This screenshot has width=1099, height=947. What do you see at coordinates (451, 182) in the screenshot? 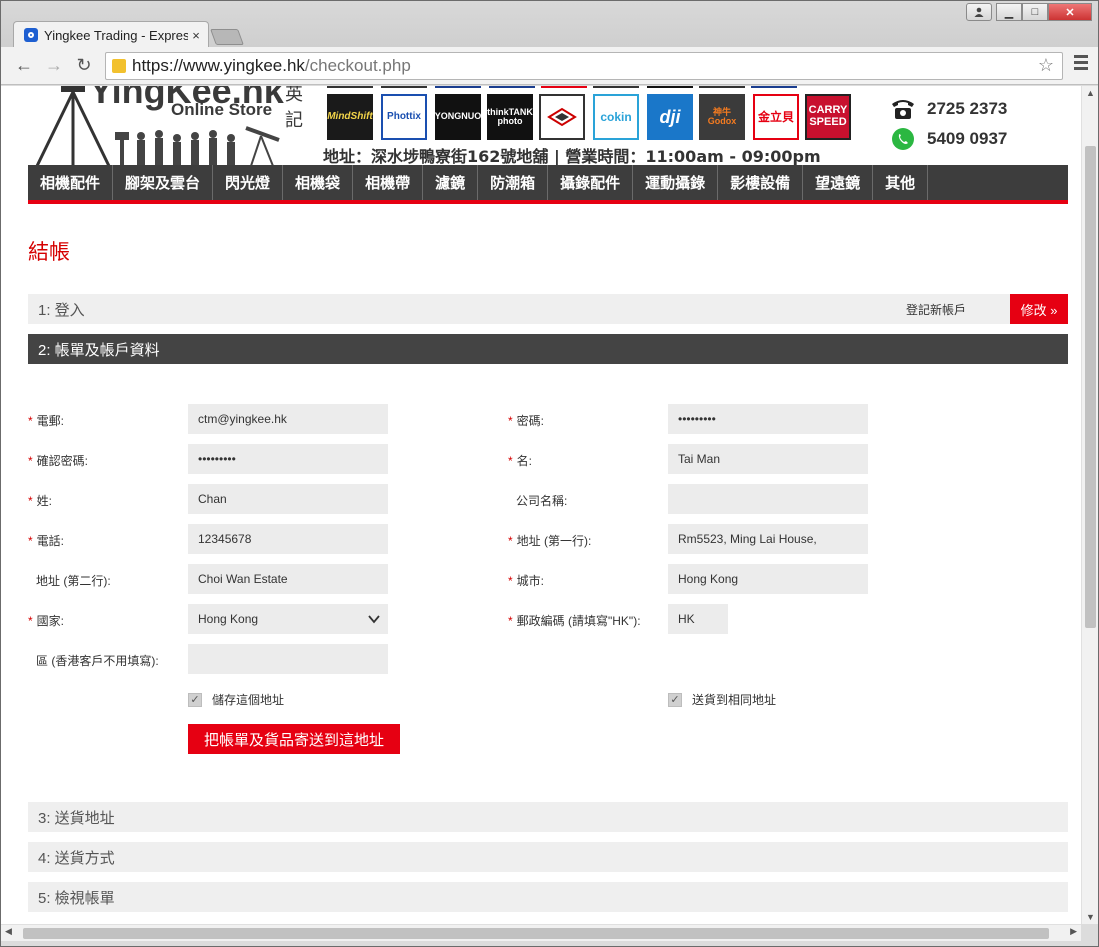
I see `nav-filters: 濾鏡` at bounding box center [451, 182].